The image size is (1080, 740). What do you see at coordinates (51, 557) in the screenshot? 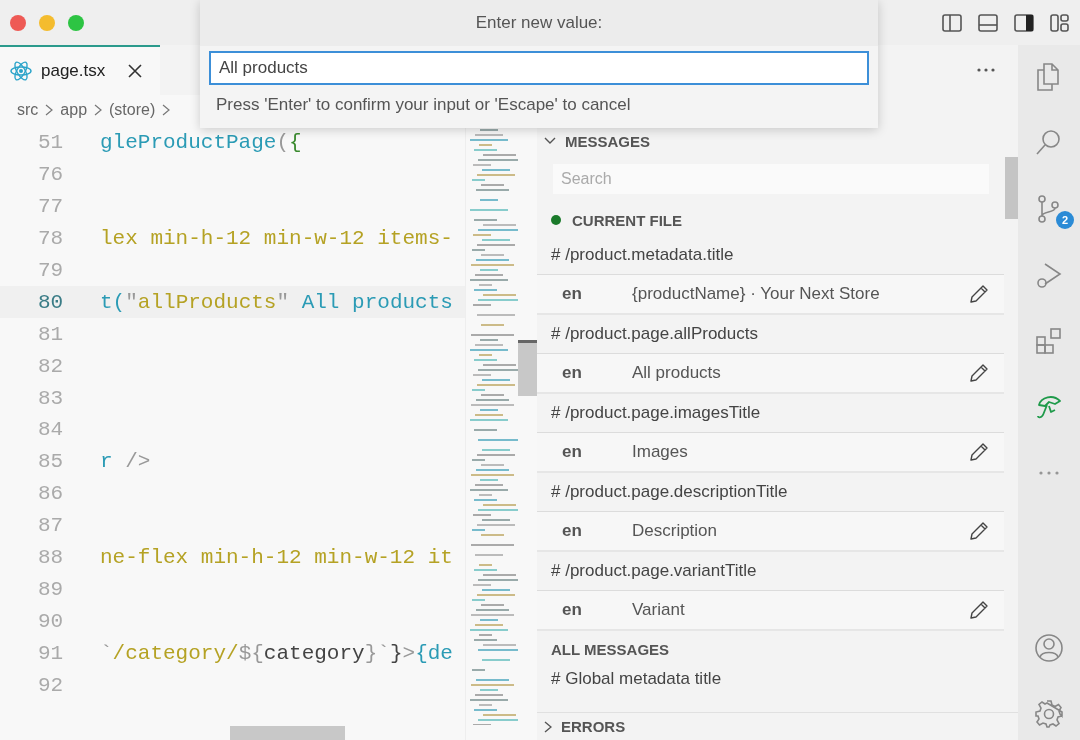
I see `line-number: 88` at bounding box center [51, 557].